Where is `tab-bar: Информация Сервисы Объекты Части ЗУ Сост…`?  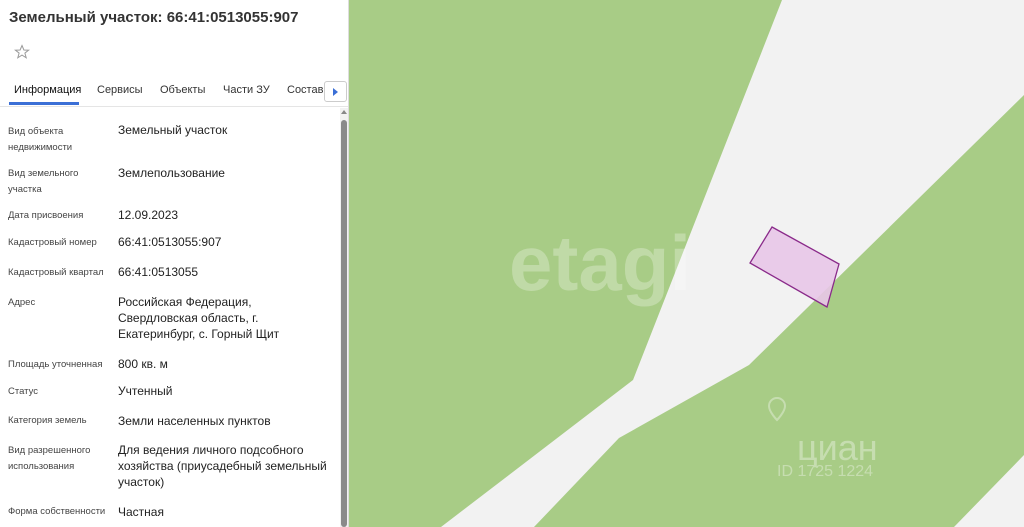 tab-bar: Информация Сервисы Объекты Части ЗУ Сост… is located at coordinates (174, 91).